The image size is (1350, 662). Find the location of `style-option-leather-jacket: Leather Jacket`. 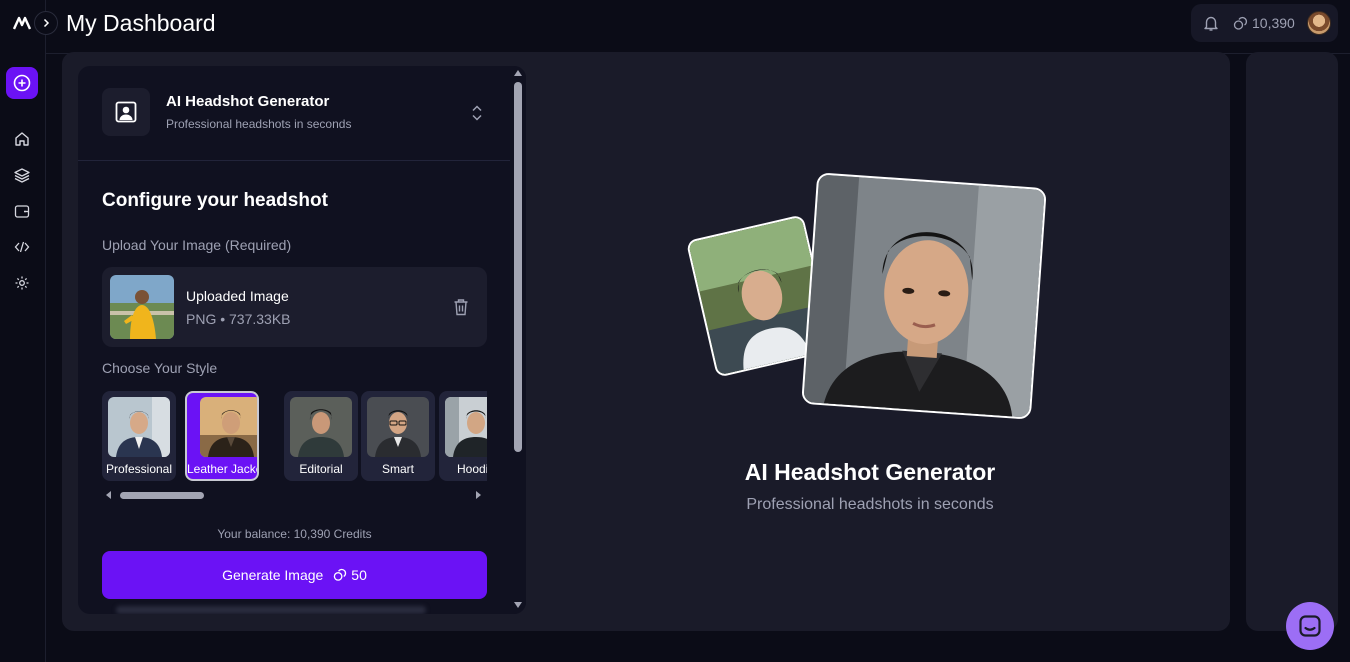

style-option-leather-jacket: Leather Jacket is located at coordinates (222, 436).